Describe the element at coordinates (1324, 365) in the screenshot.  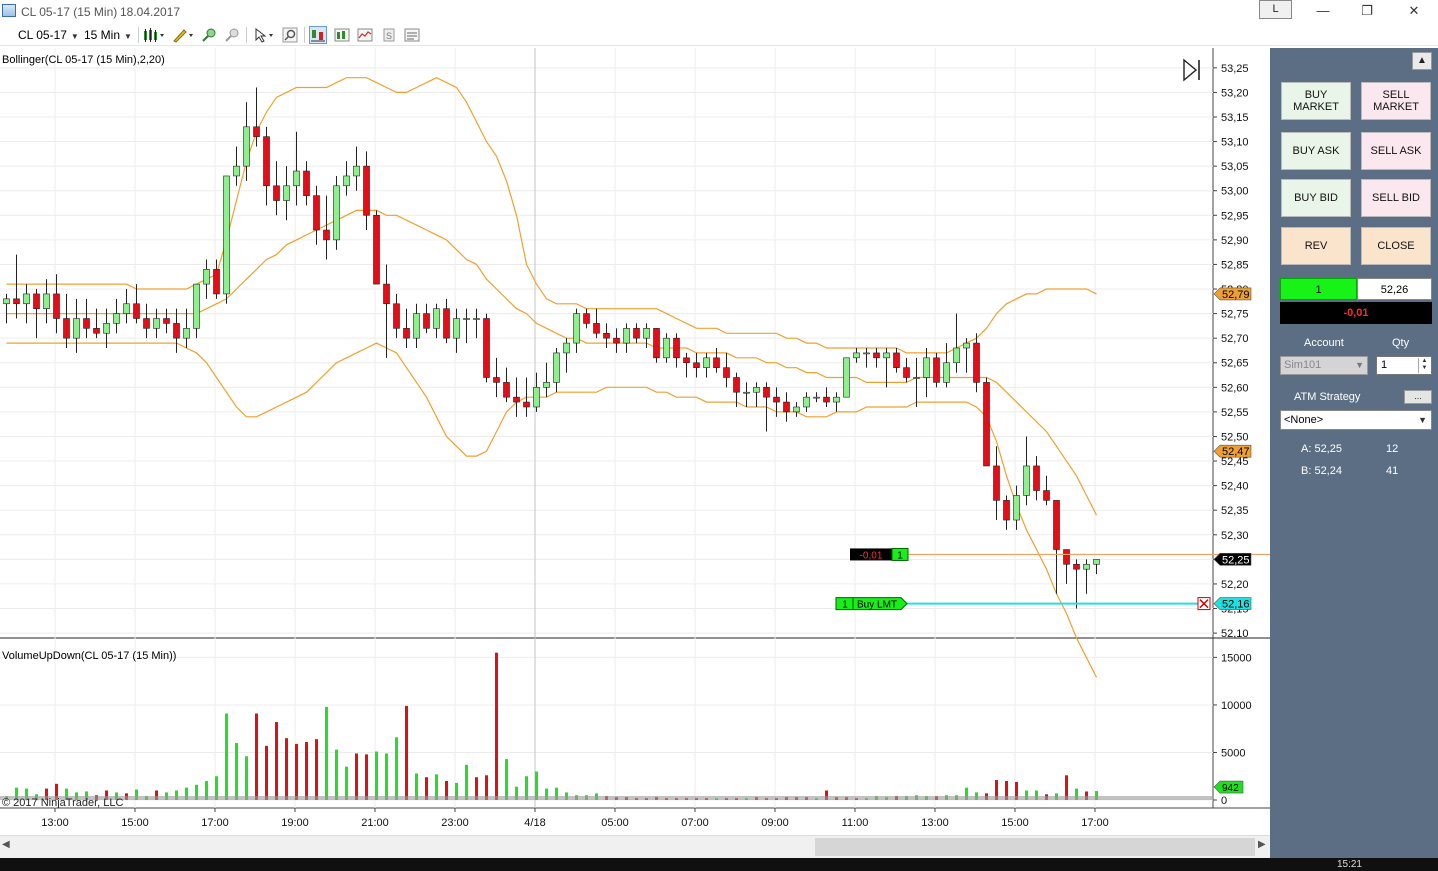
I see `account-select: Sim101 ▼` at that location.